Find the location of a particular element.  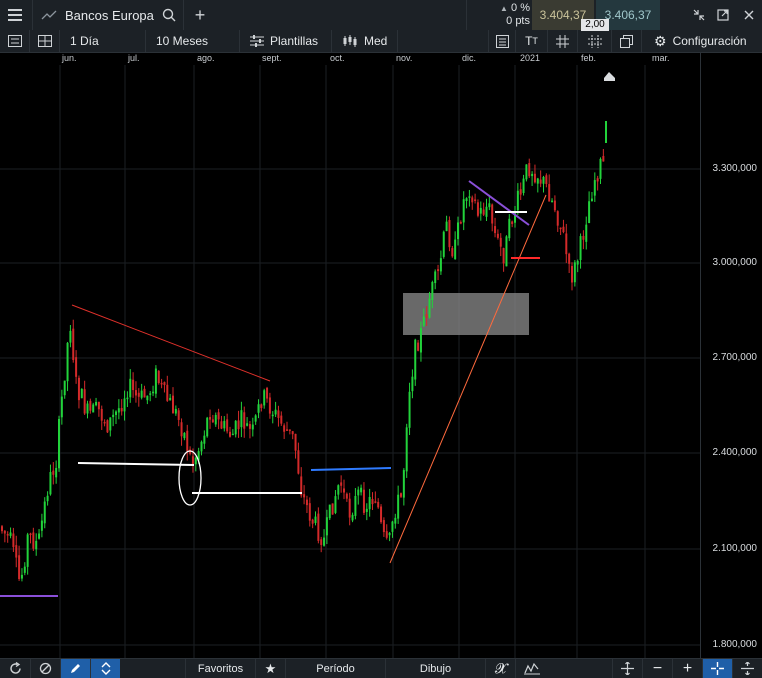

zoom-in-icon: + is located at coordinates (687, 668).